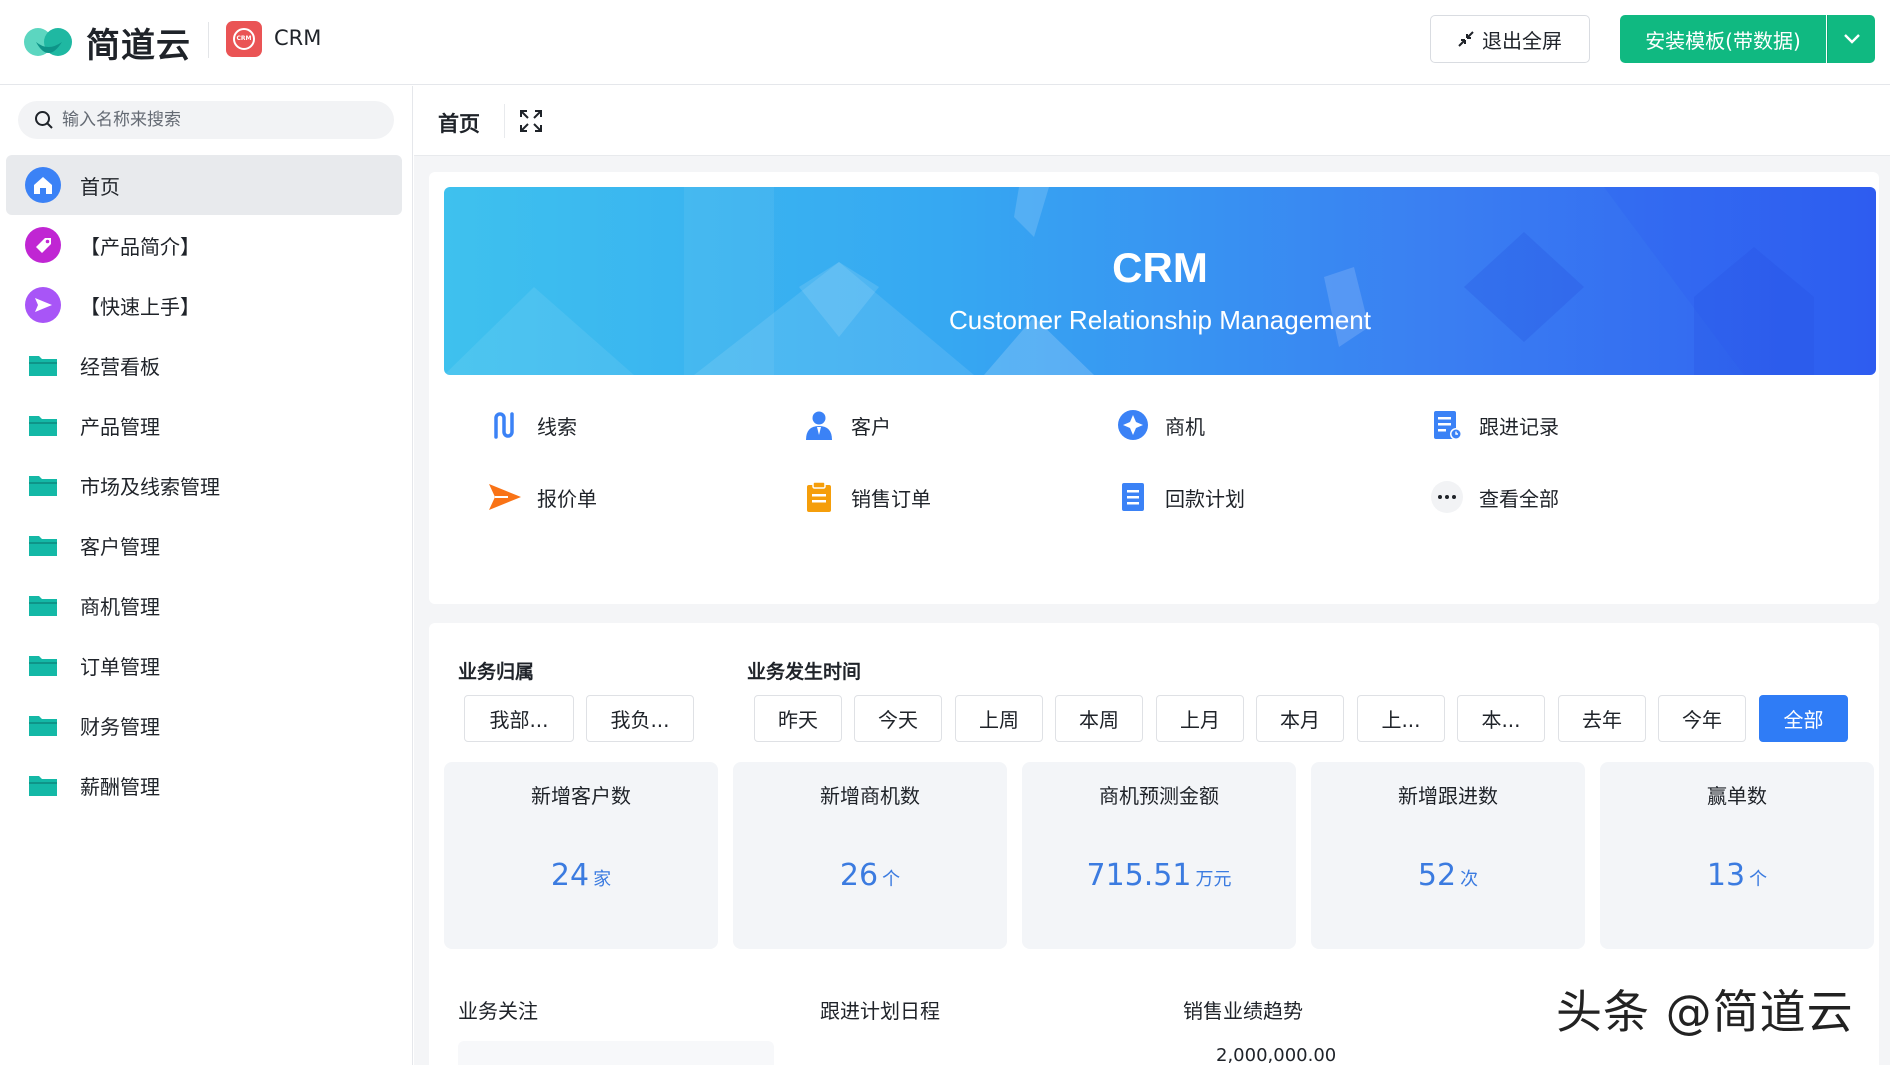 This screenshot has width=1890, height=1065. Describe the element at coordinates (1494, 425) in the screenshot. I see `quick-link-followups: 跟进记录` at that location.